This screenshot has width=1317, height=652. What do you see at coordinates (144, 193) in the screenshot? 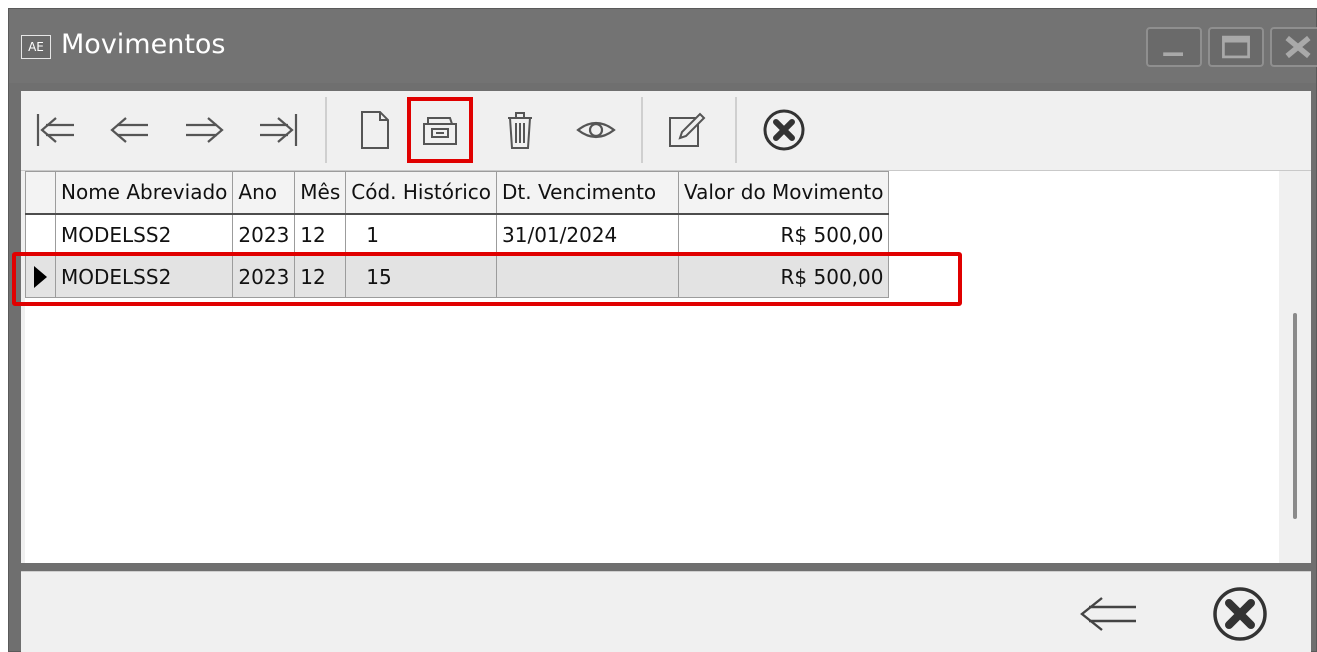
I see `column-header: Nome Abreviado` at bounding box center [144, 193].